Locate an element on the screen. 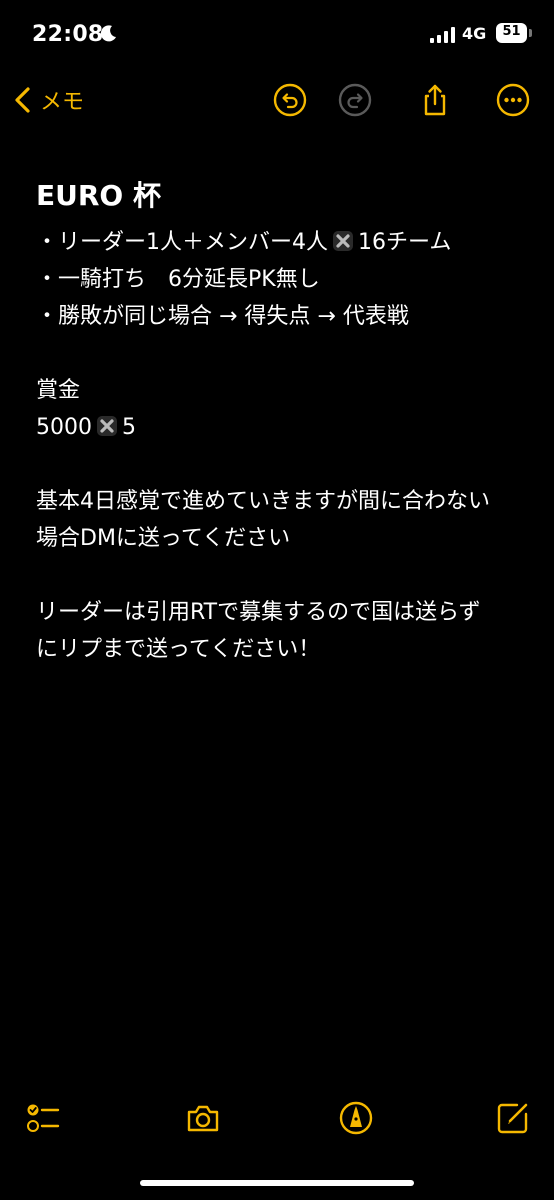 The width and height of the screenshot is (554, 1200). home-indicator is located at coordinates (277, 1183).